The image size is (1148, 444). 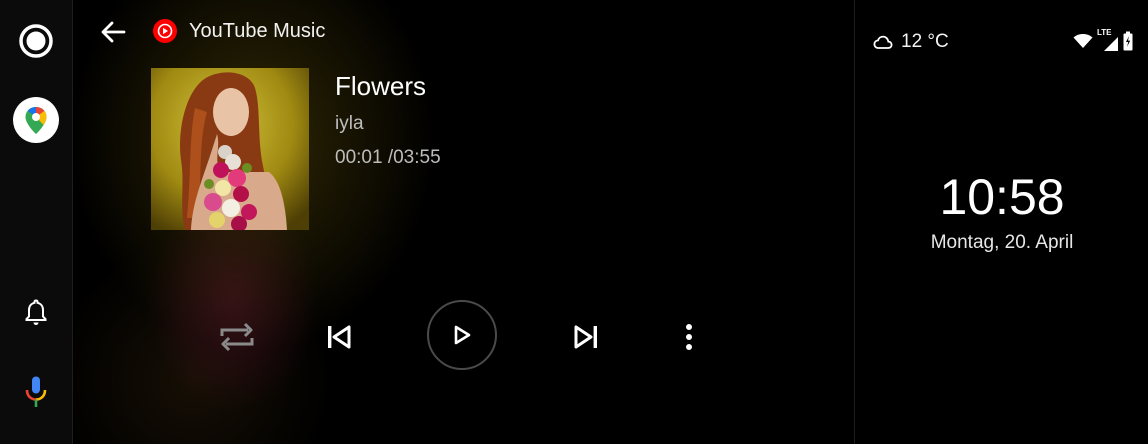 I want to click on battery-icon, so click(x=1128, y=41).